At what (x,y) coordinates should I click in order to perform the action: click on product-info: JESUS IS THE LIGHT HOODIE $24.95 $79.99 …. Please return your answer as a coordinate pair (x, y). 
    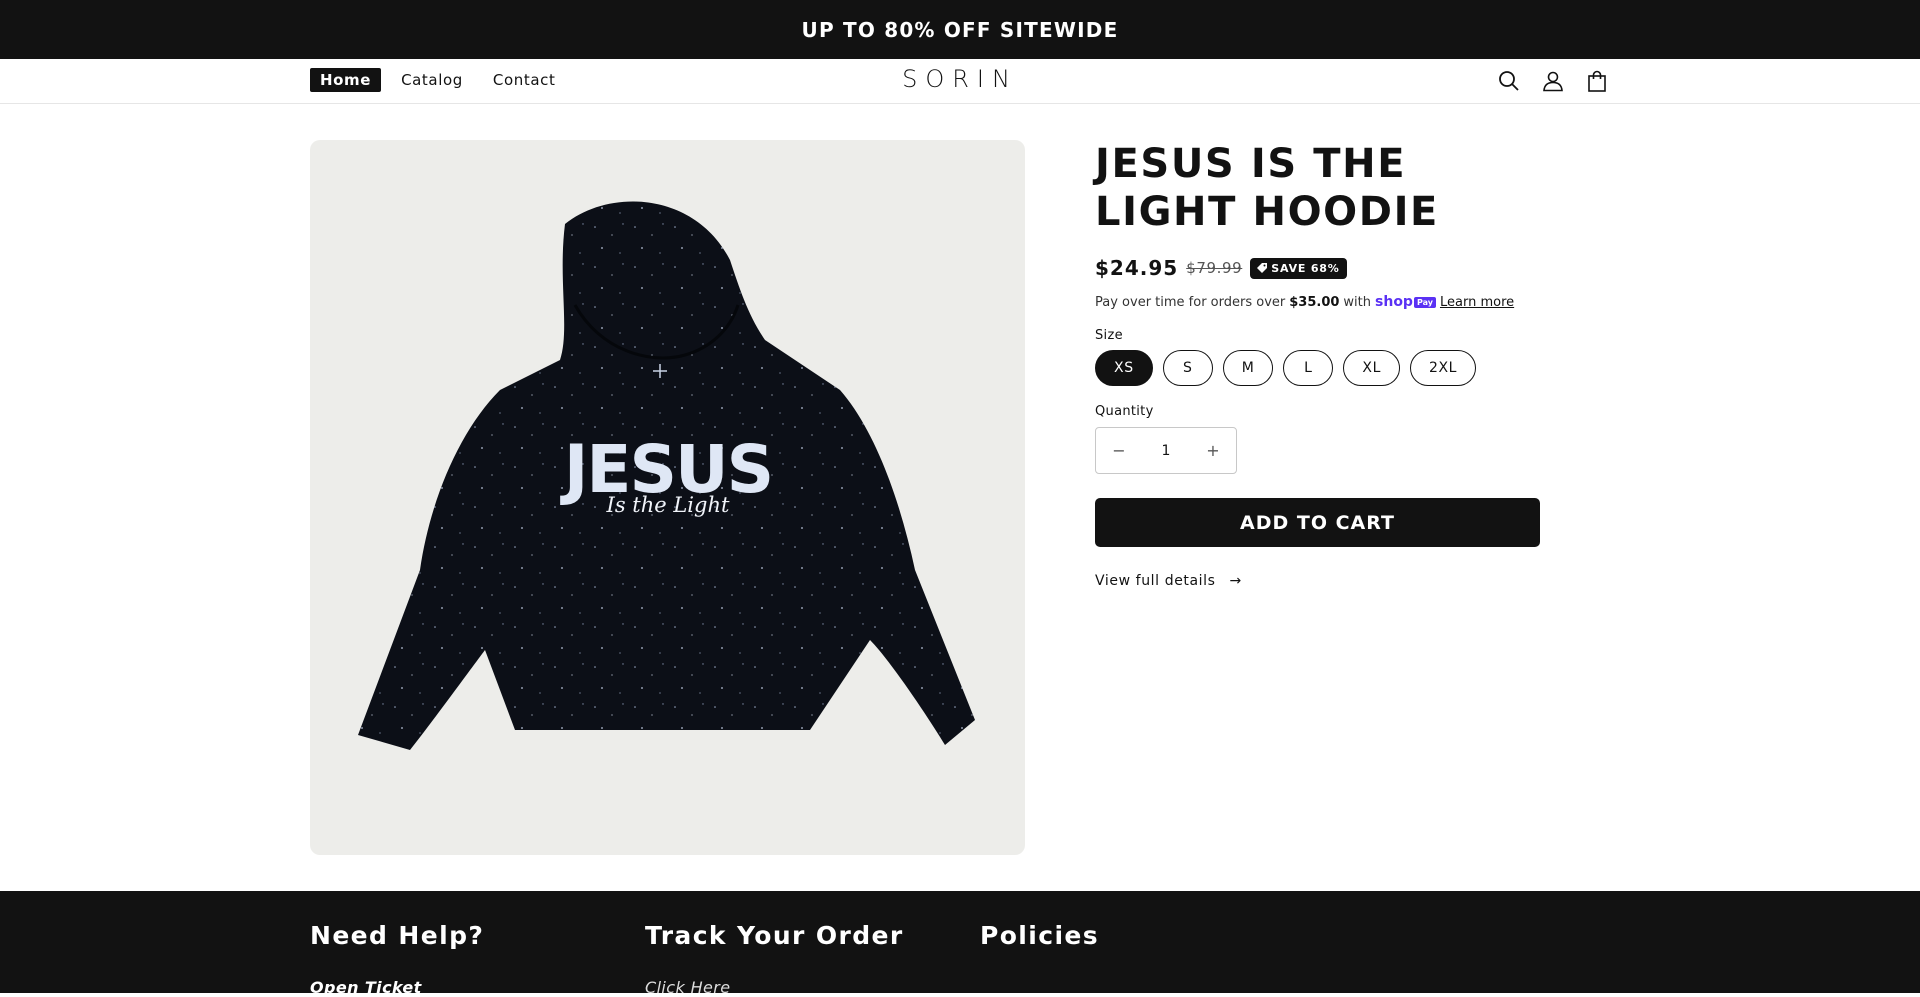
    Looking at the image, I should click on (1317, 364).